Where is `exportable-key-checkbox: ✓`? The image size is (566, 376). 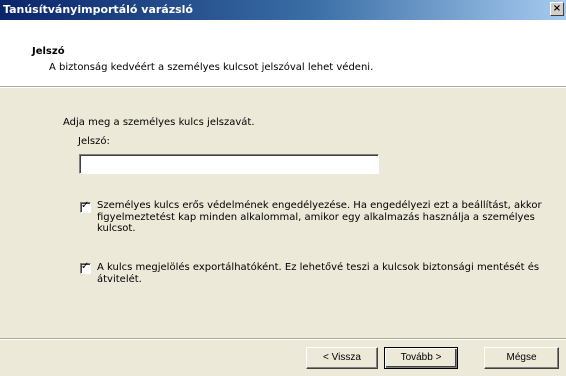 exportable-key-checkbox: ✓ is located at coordinates (85, 267).